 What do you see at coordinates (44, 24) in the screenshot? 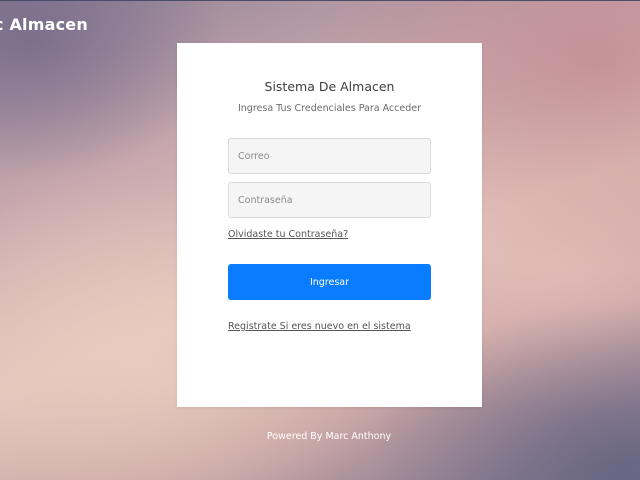
I see `brand-title: c Almacen` at bounding box center [44, 24].